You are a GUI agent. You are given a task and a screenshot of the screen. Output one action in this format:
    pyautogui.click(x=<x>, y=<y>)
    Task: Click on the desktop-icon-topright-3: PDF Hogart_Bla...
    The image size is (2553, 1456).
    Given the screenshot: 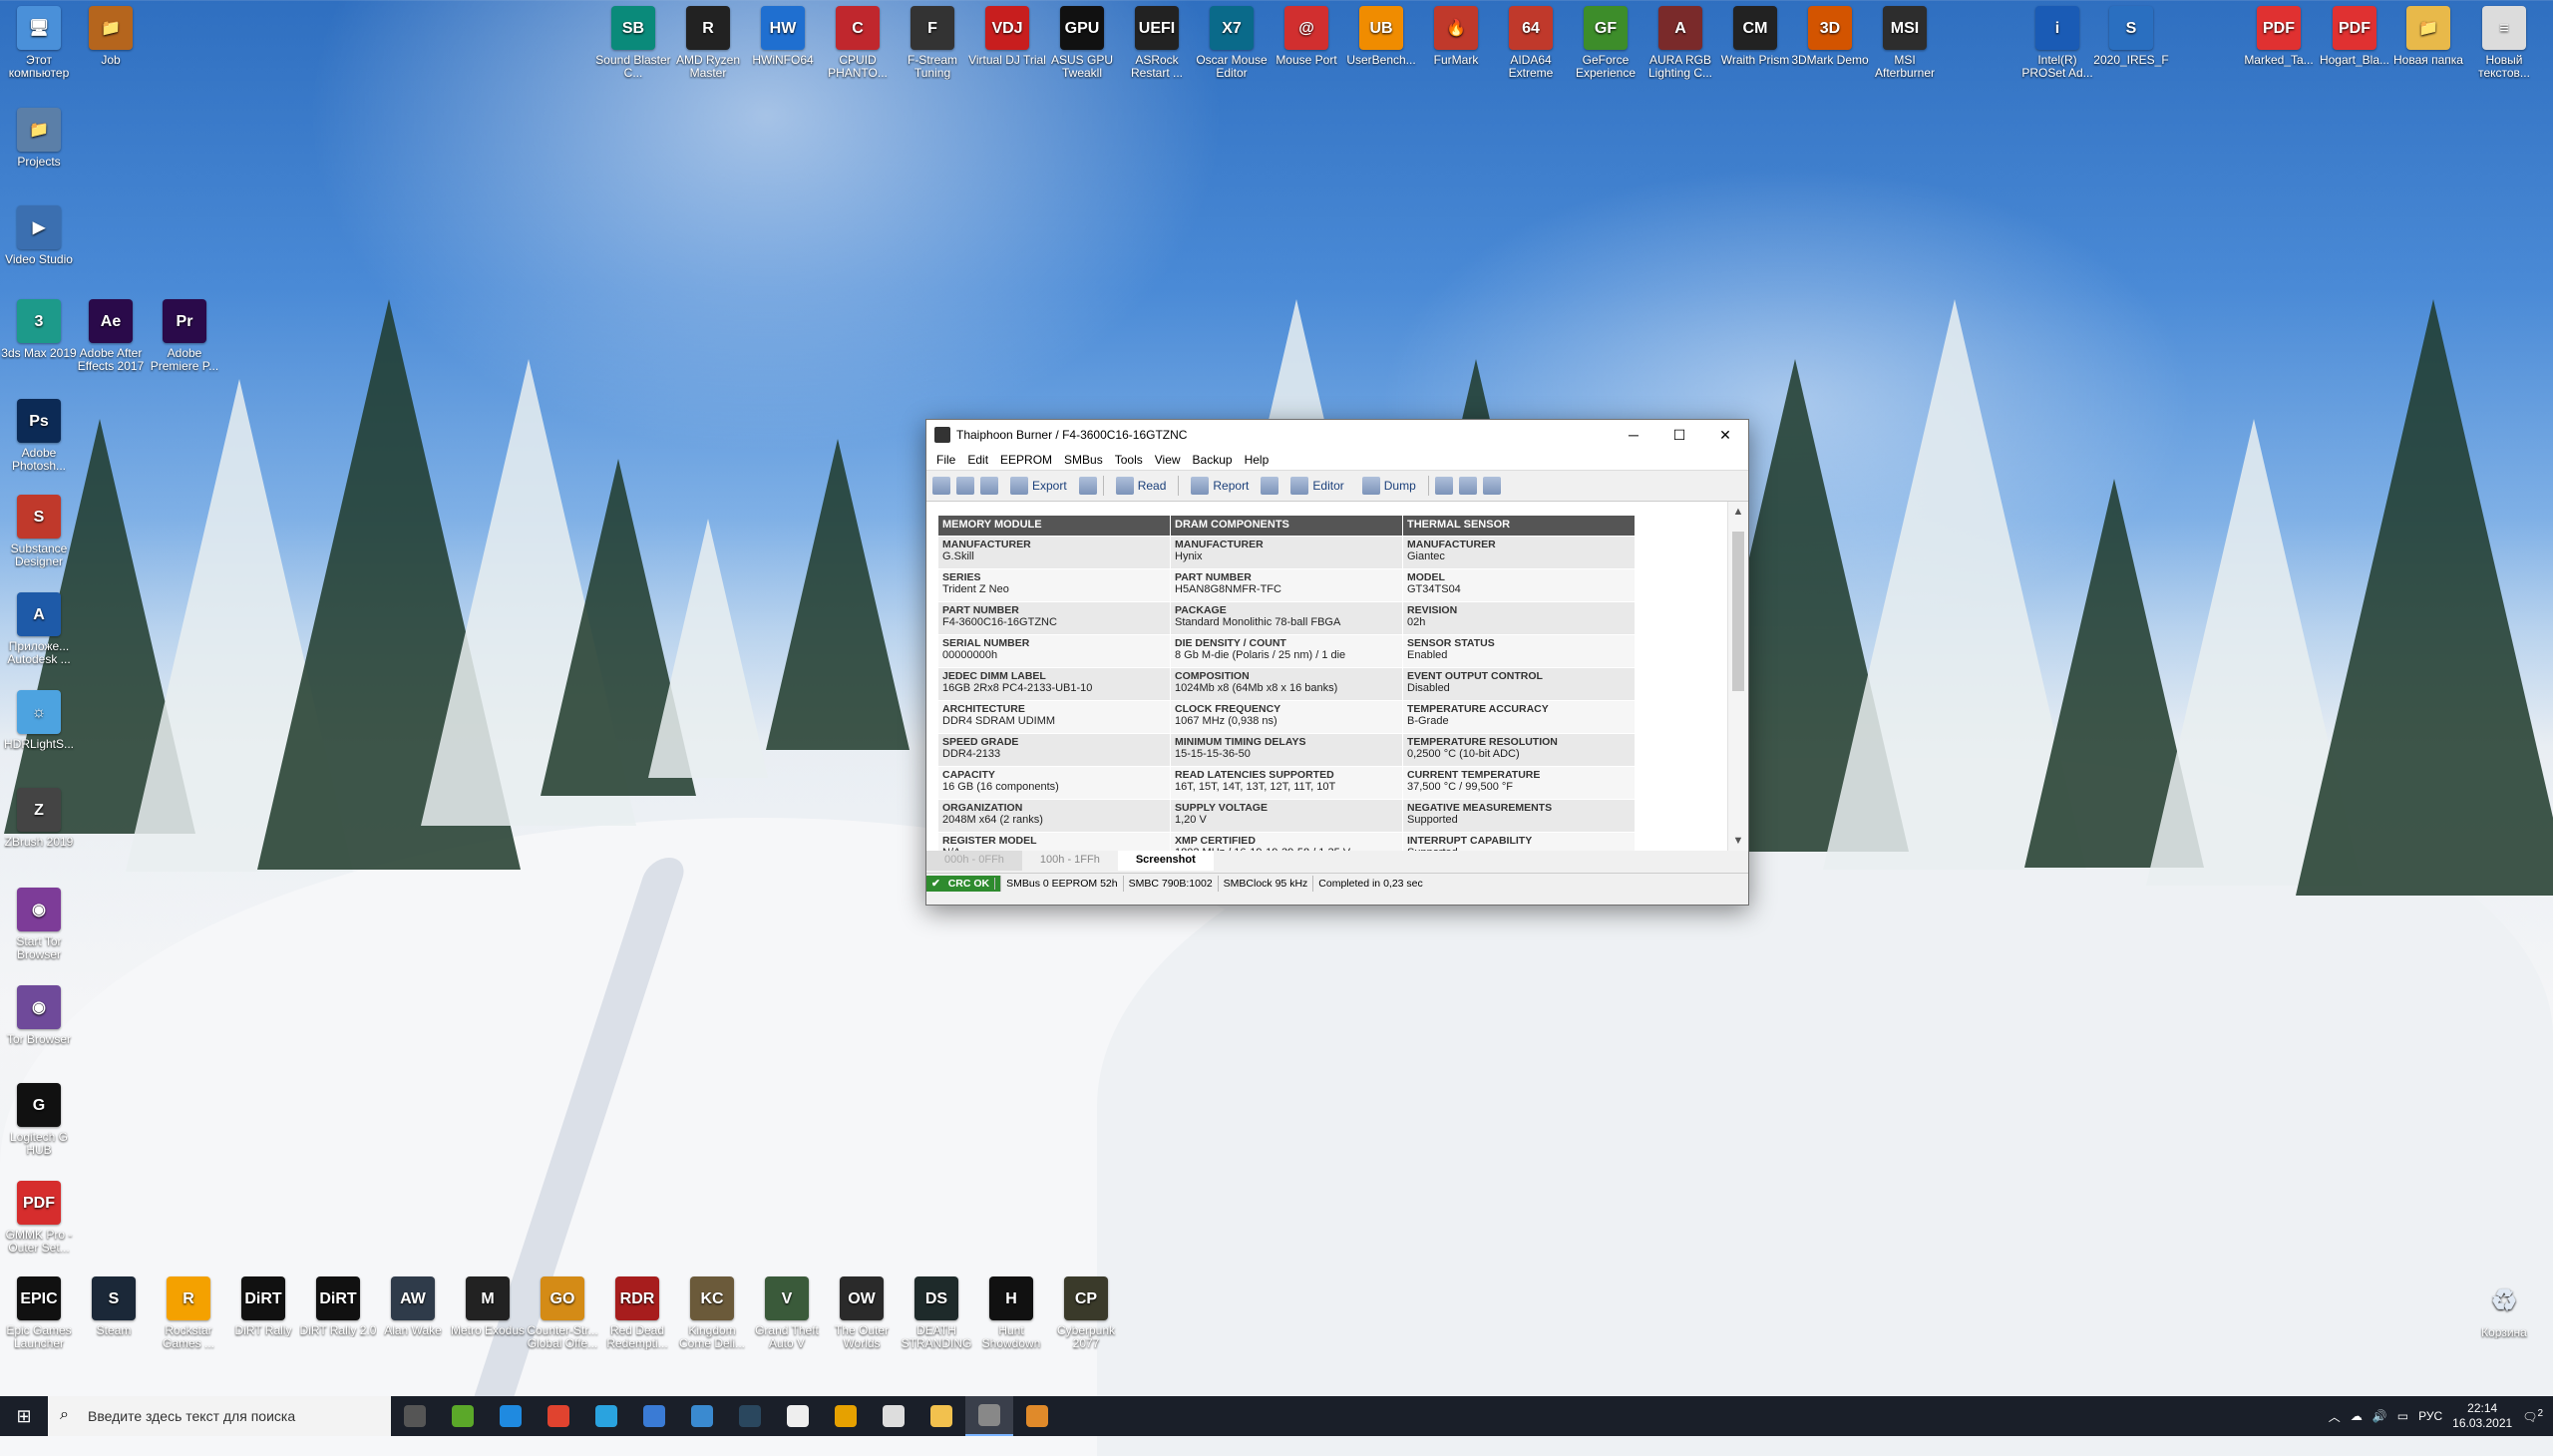 What is the action you would take?
    pyautogui.click(x=2355, y=36)
    